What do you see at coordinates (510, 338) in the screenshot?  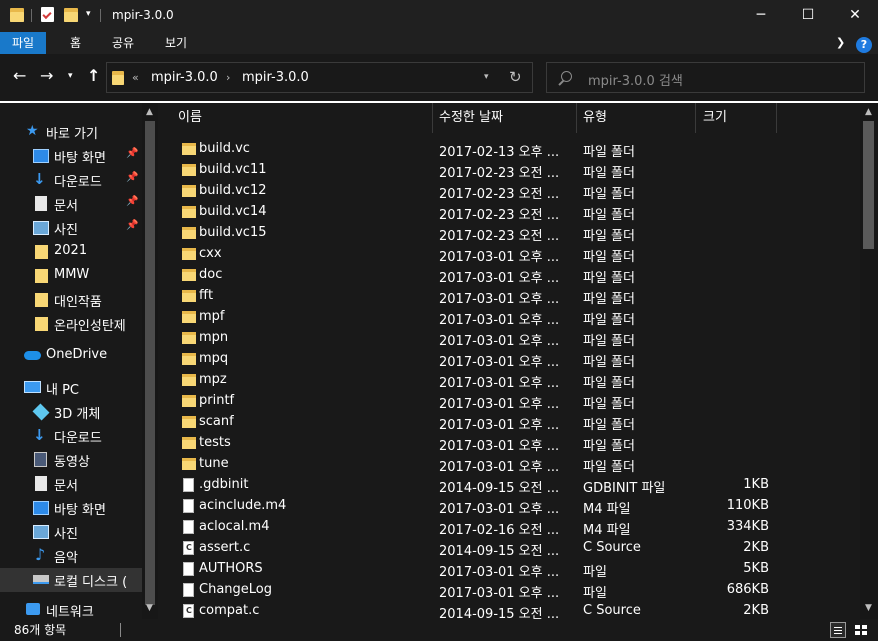 I see `table-row: mpn 2017-03-01 오후 ... 파일 폴더` at bounding box center [510, 338].